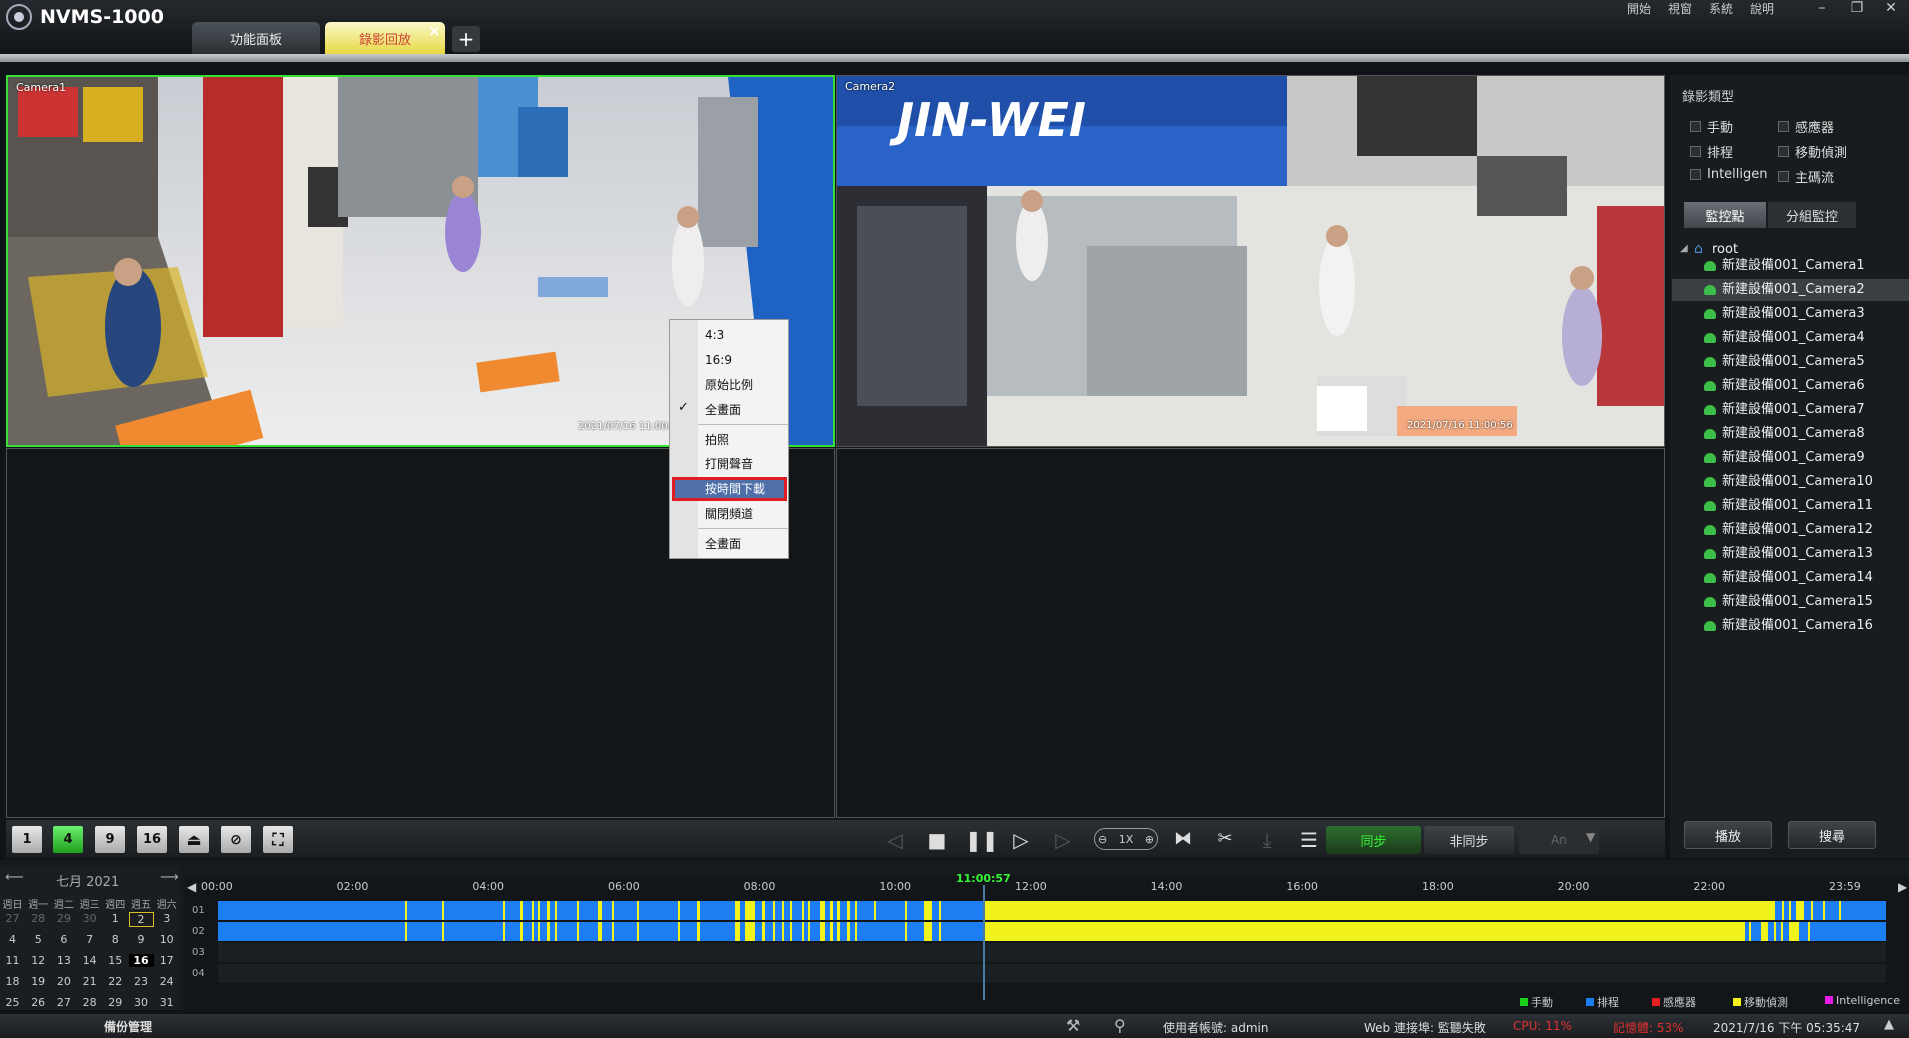 This screenshot has height=1038, width=1909. Describe the element at coordinates (1891, 8) in the screenshot. I see `close-window-icon: ✕` at that location.